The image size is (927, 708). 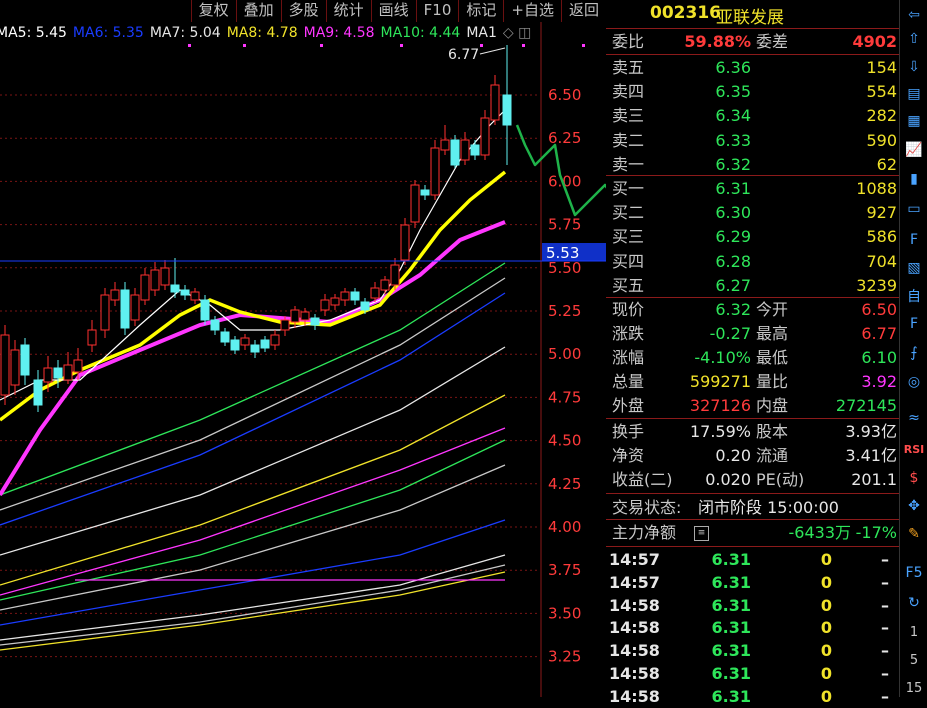 I want to click on y-tick-label: 6.25, so click(x=564, y=138).